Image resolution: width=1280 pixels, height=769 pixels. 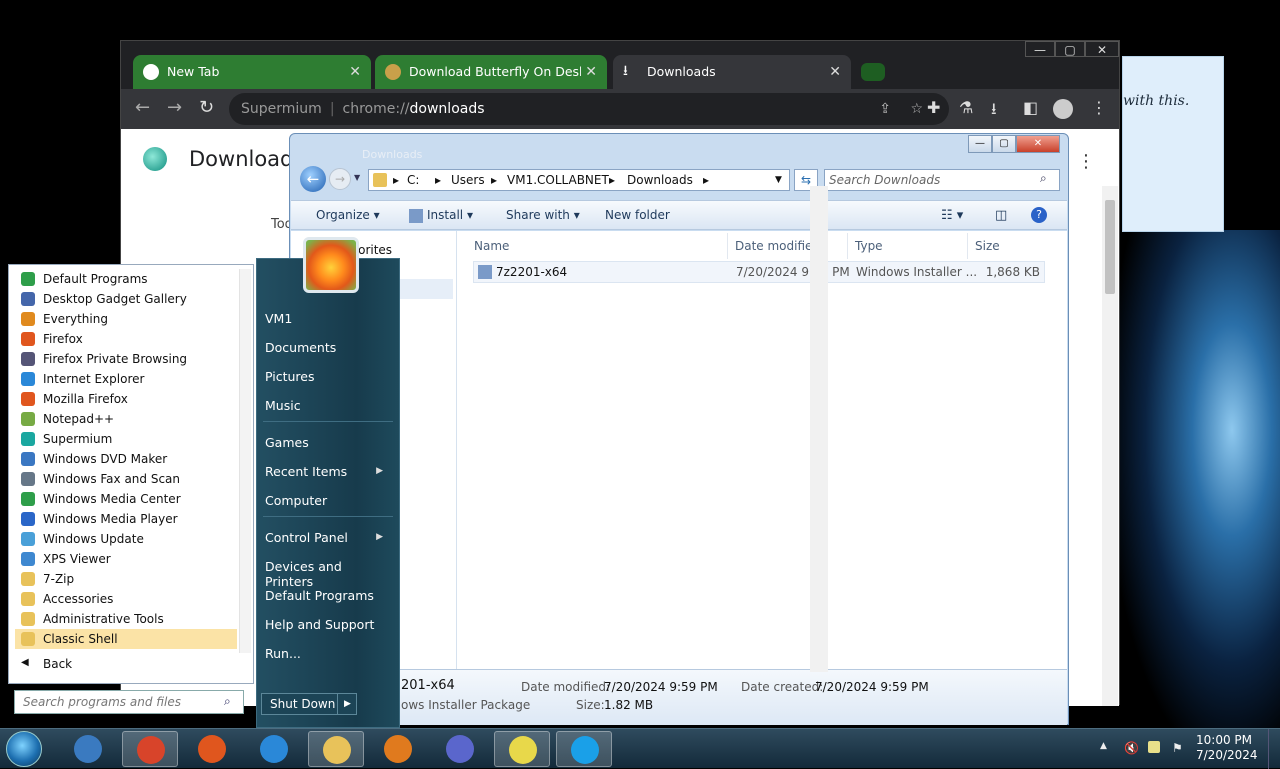 I want to click on profile-avatar-icon, so click(x=1063, y=109).